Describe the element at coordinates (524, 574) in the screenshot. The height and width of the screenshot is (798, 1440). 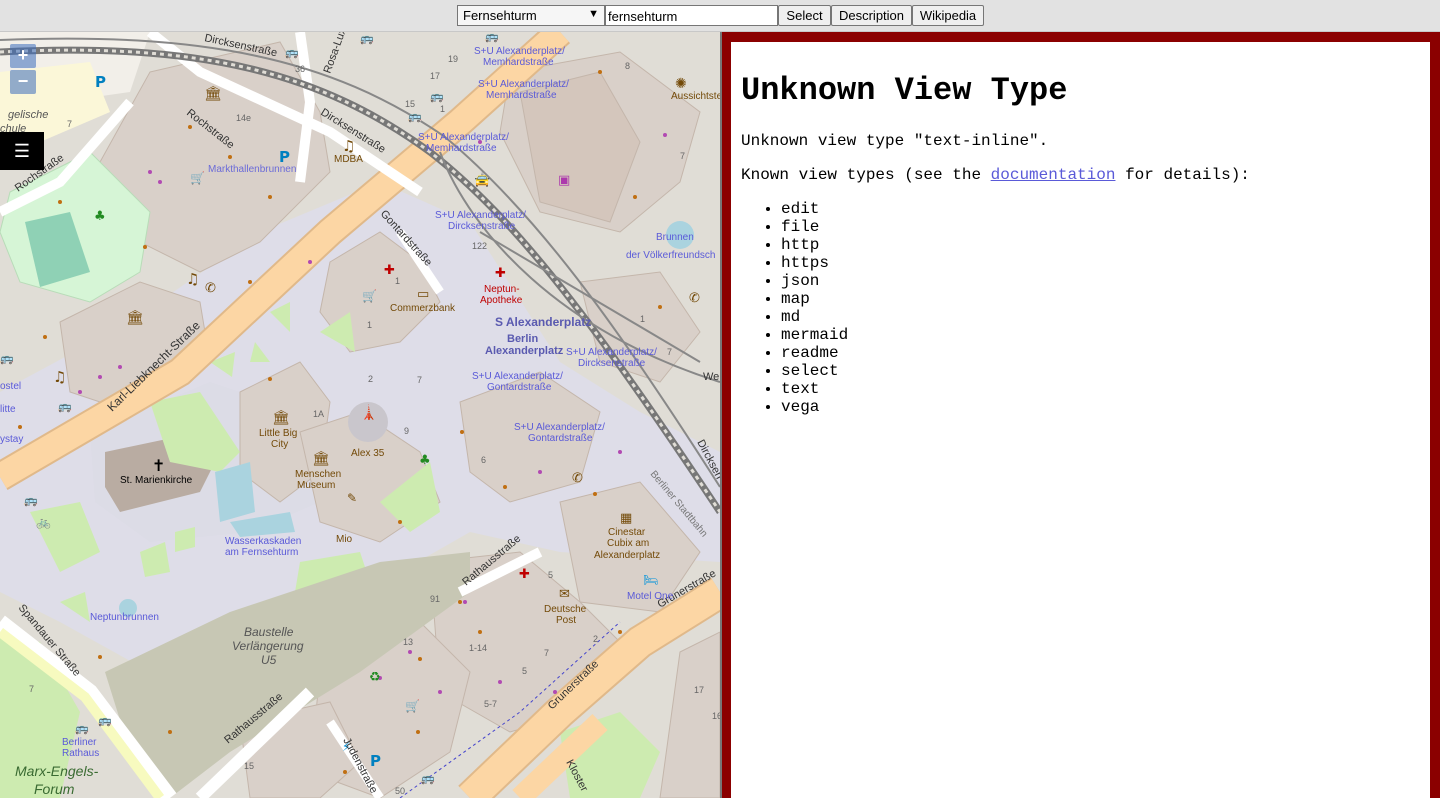
I see `pharmacy-icon: ✚` at that location.